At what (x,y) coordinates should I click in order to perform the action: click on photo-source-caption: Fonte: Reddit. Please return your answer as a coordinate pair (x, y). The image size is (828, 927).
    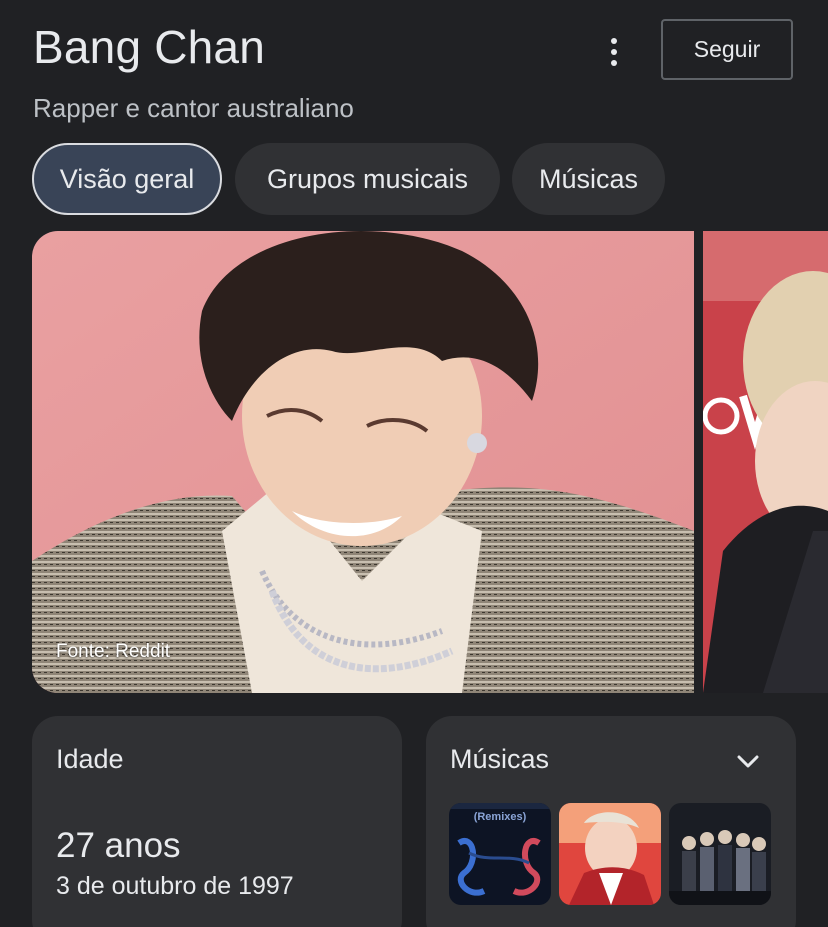
    Looking at the image, I should click on (113, 651).